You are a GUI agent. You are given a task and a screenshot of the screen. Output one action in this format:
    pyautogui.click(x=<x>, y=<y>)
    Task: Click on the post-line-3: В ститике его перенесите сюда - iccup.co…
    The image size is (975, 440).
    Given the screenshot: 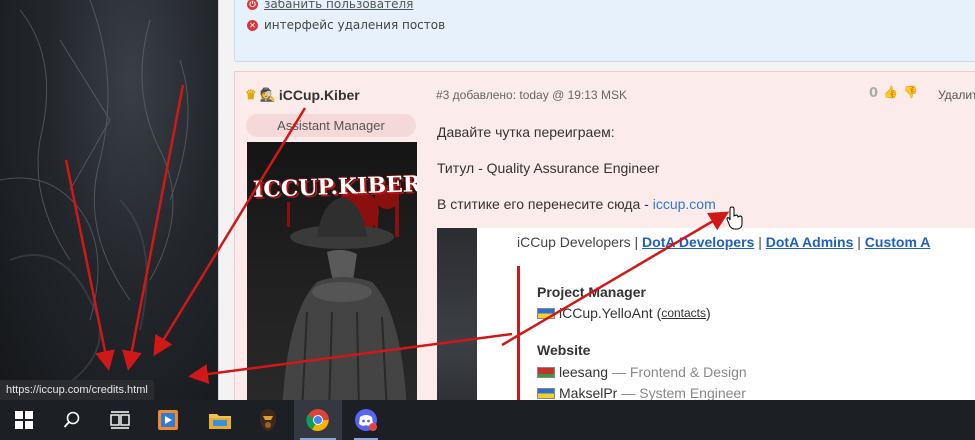 What is the action you would take?
    pyautogui.click(x=576, y=204)
    